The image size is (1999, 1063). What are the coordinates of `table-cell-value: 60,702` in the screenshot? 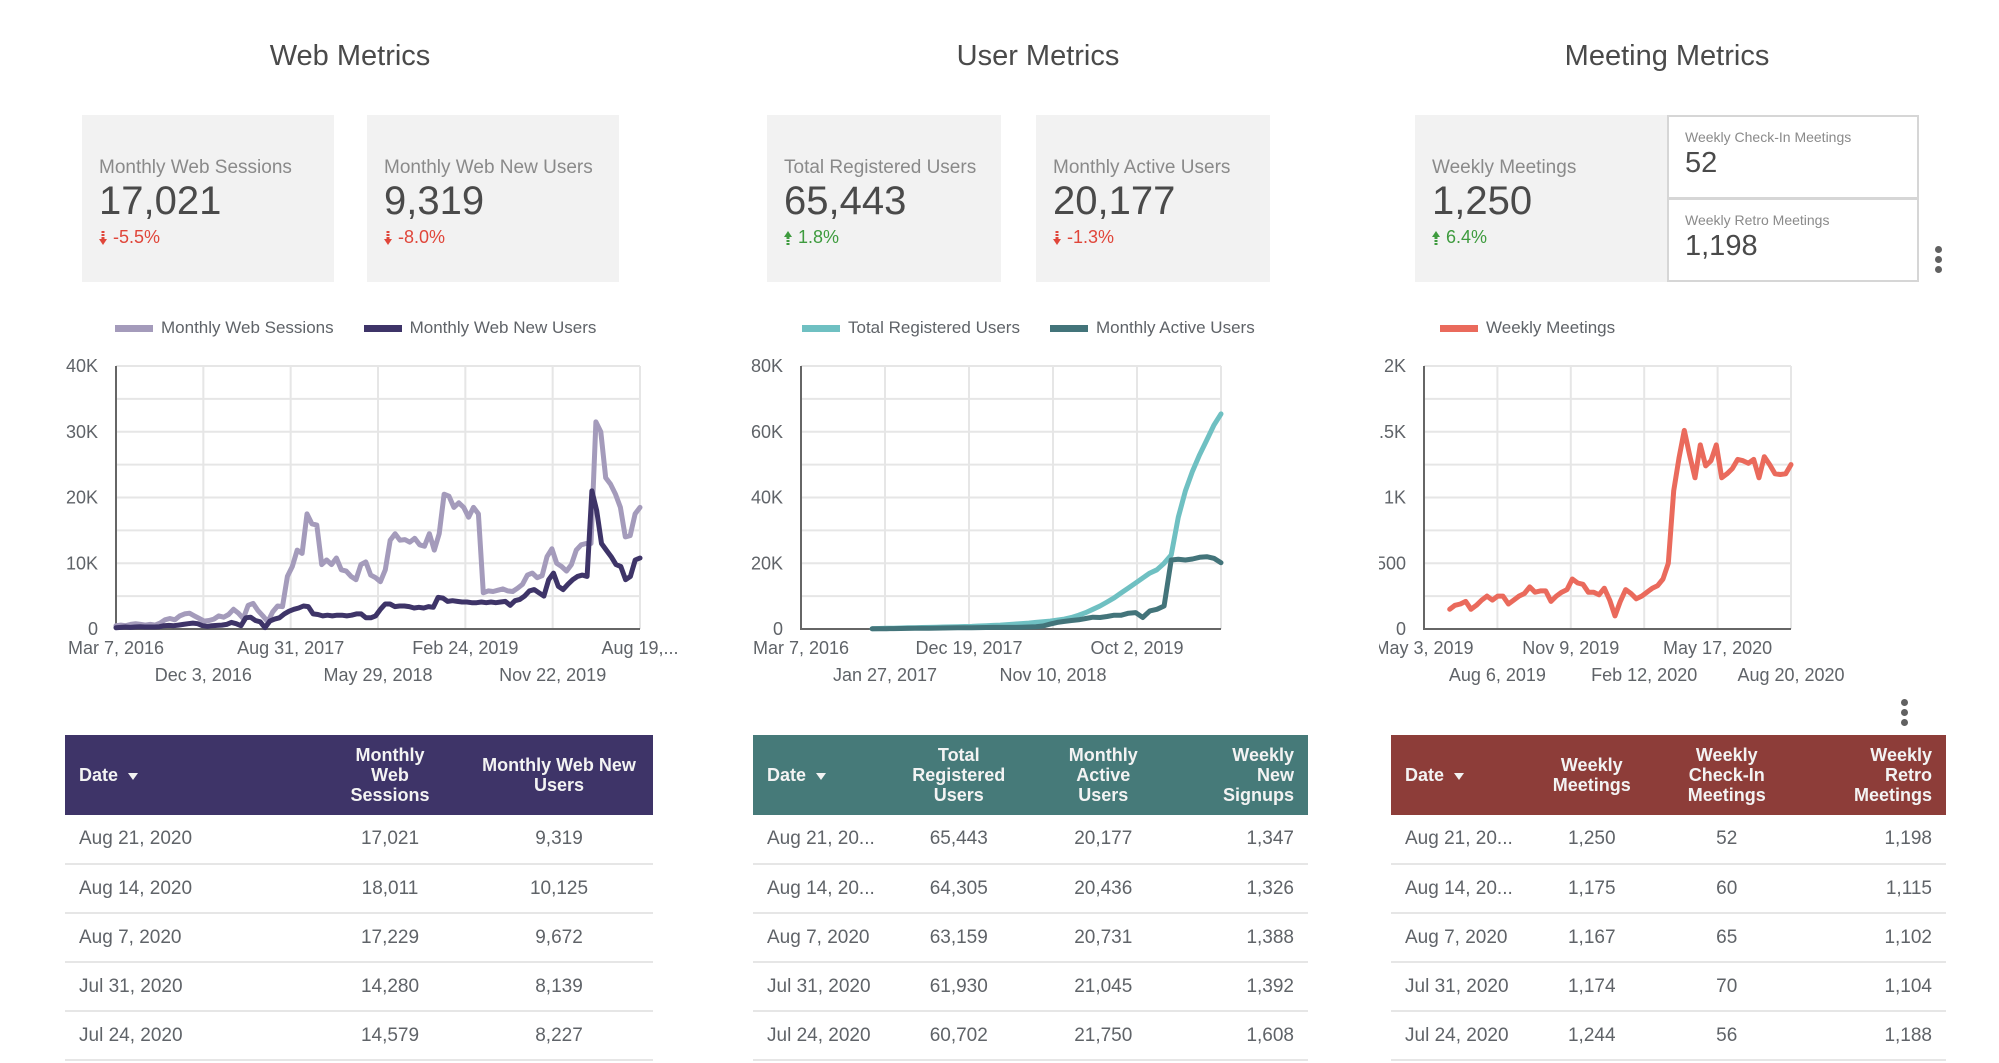 It's located at (958, 1036).